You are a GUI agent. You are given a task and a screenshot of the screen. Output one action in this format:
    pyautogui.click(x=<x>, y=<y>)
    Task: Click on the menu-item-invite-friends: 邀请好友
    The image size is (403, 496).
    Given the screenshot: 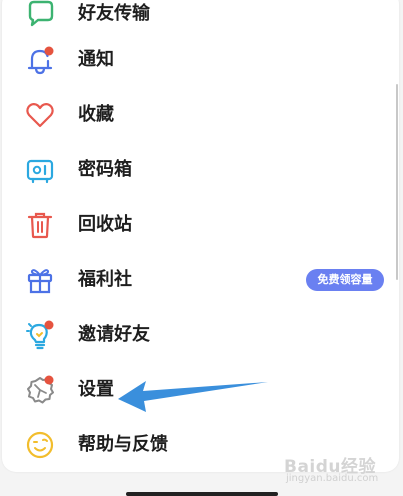 What is the action you would take?
    pyautogui.click(x=199, y=335)
    